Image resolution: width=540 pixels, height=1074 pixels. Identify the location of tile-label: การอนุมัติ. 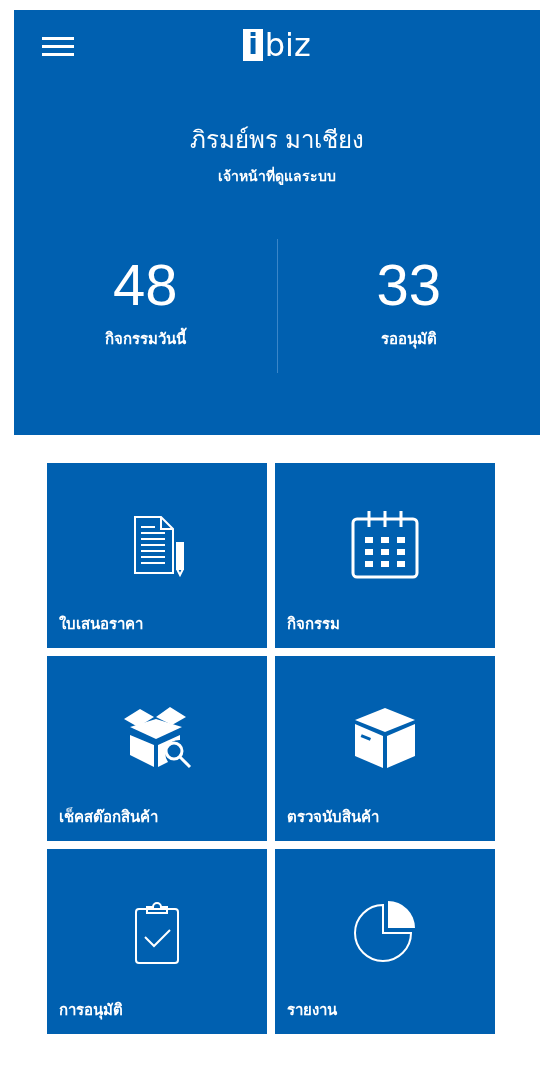
(91, 1011).